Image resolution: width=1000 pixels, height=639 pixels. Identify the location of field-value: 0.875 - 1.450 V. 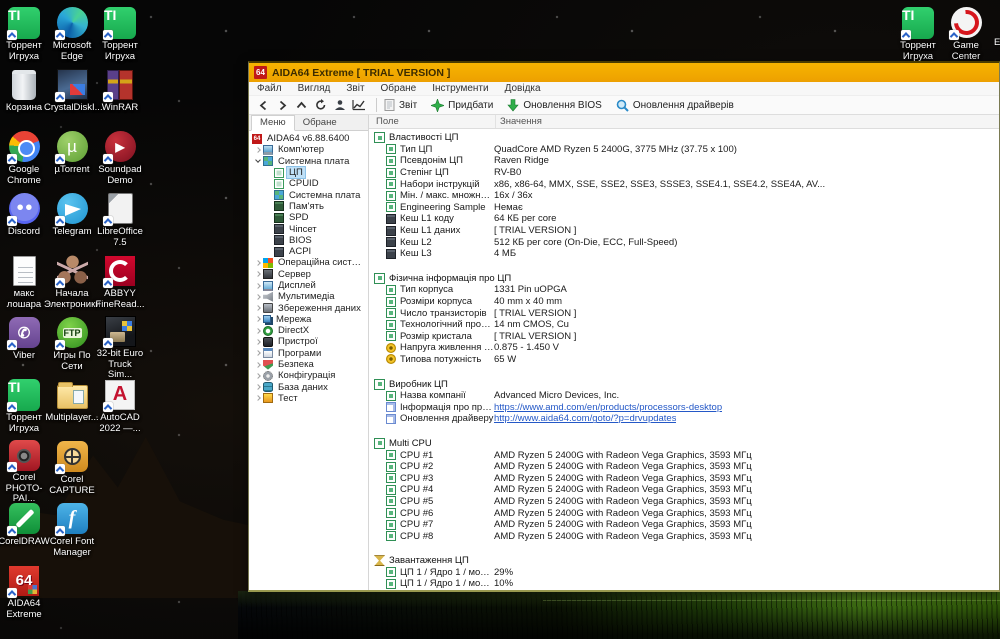
(526, 348).